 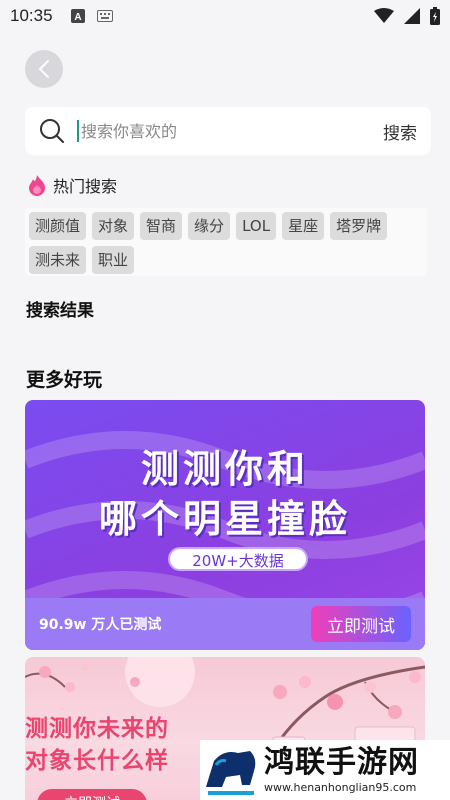 I want to click on watermark-text: 鸿联手游网 www.henanhonglian95.com, so click(x=341, y=770).